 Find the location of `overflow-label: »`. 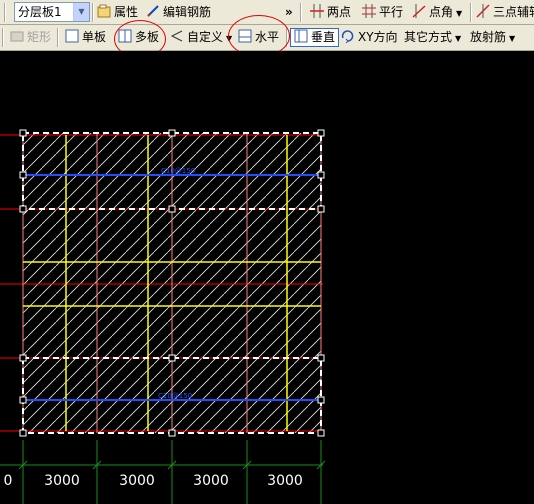

overflow-label: » is located at coordinates (289, 12).